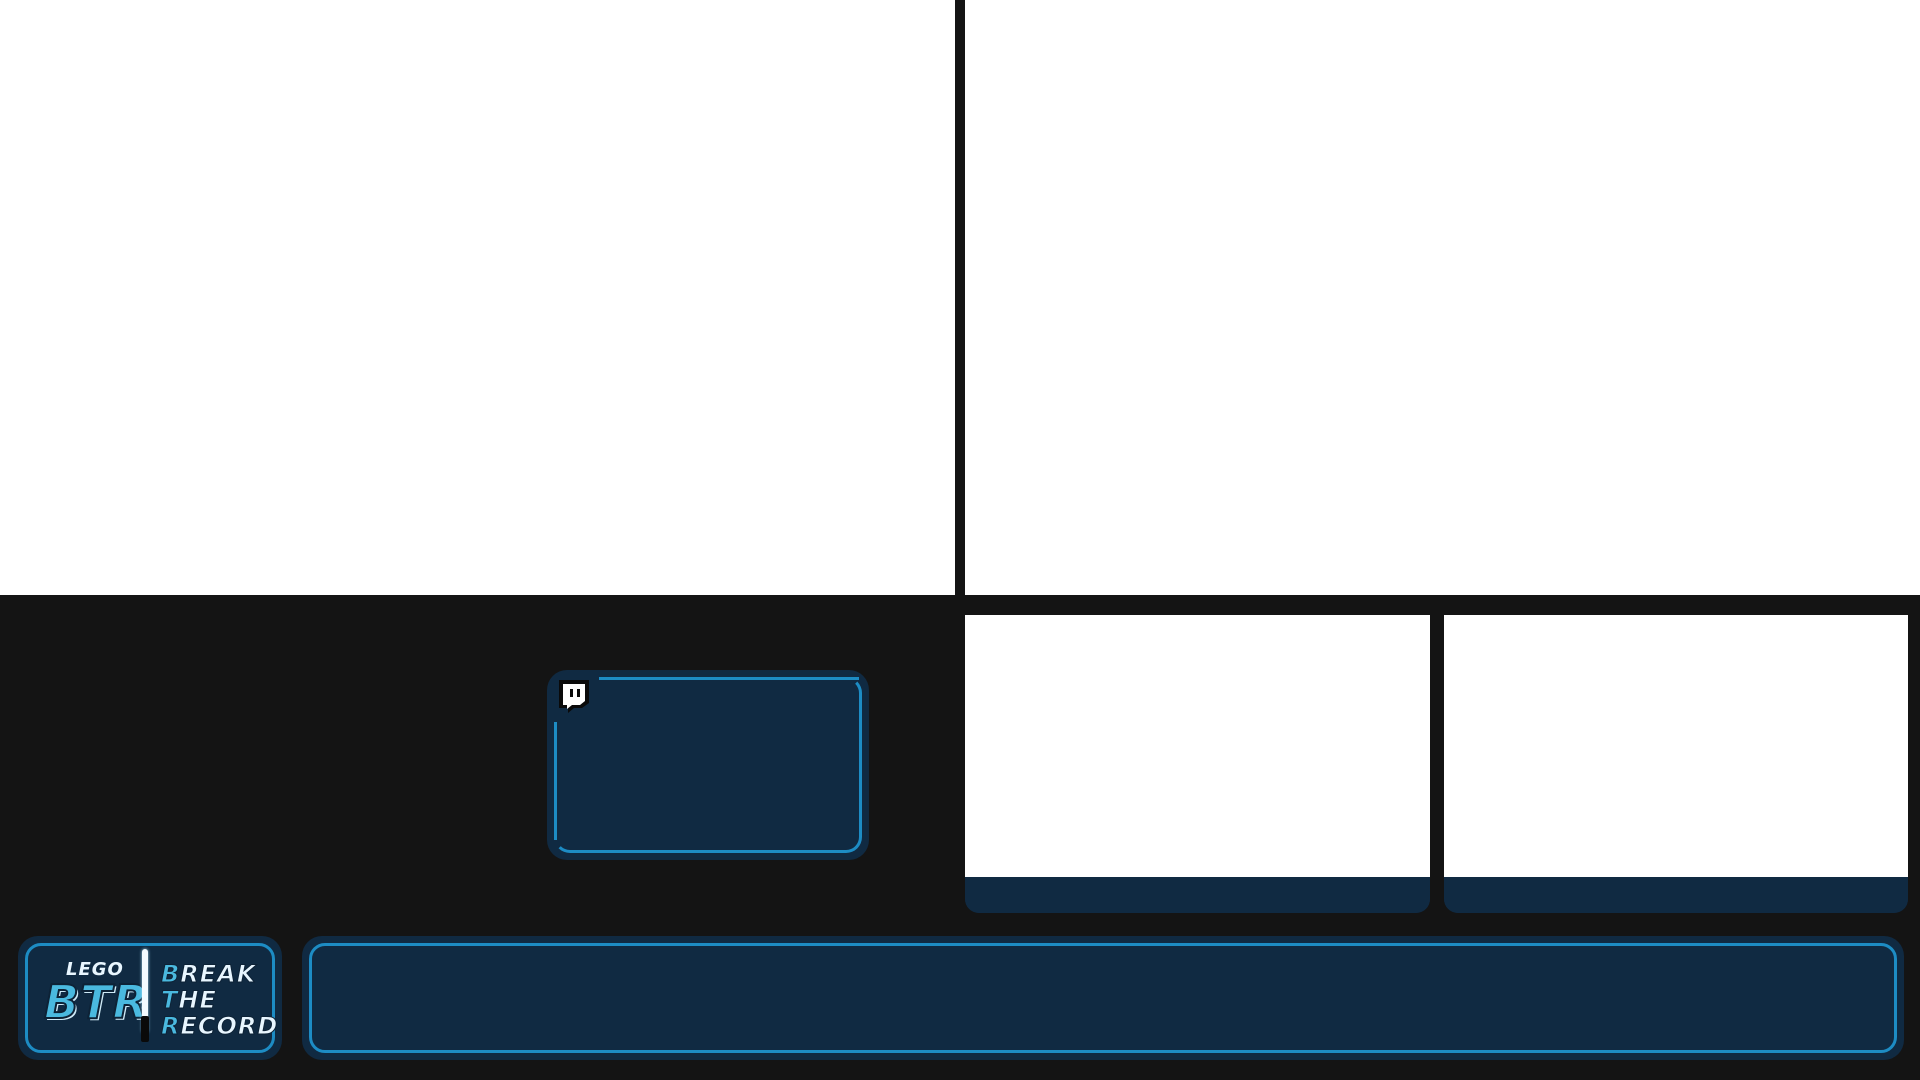 This screenshot has height=1080, width=1920. I want to click on logo-word-record: RECORD, so click(219, 1026).